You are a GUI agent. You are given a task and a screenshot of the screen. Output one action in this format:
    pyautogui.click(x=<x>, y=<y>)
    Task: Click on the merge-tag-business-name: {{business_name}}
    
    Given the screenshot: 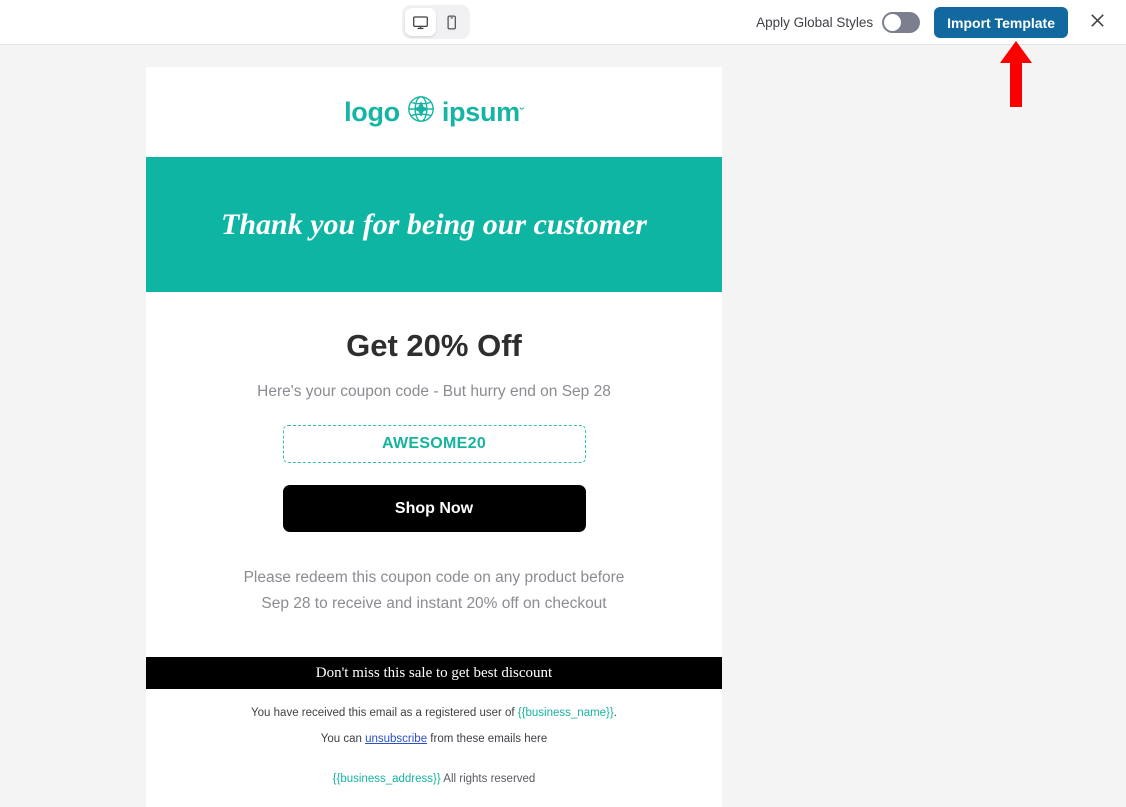 What is the action you would take?
    pyautogui.click(x=566, y=713)
    